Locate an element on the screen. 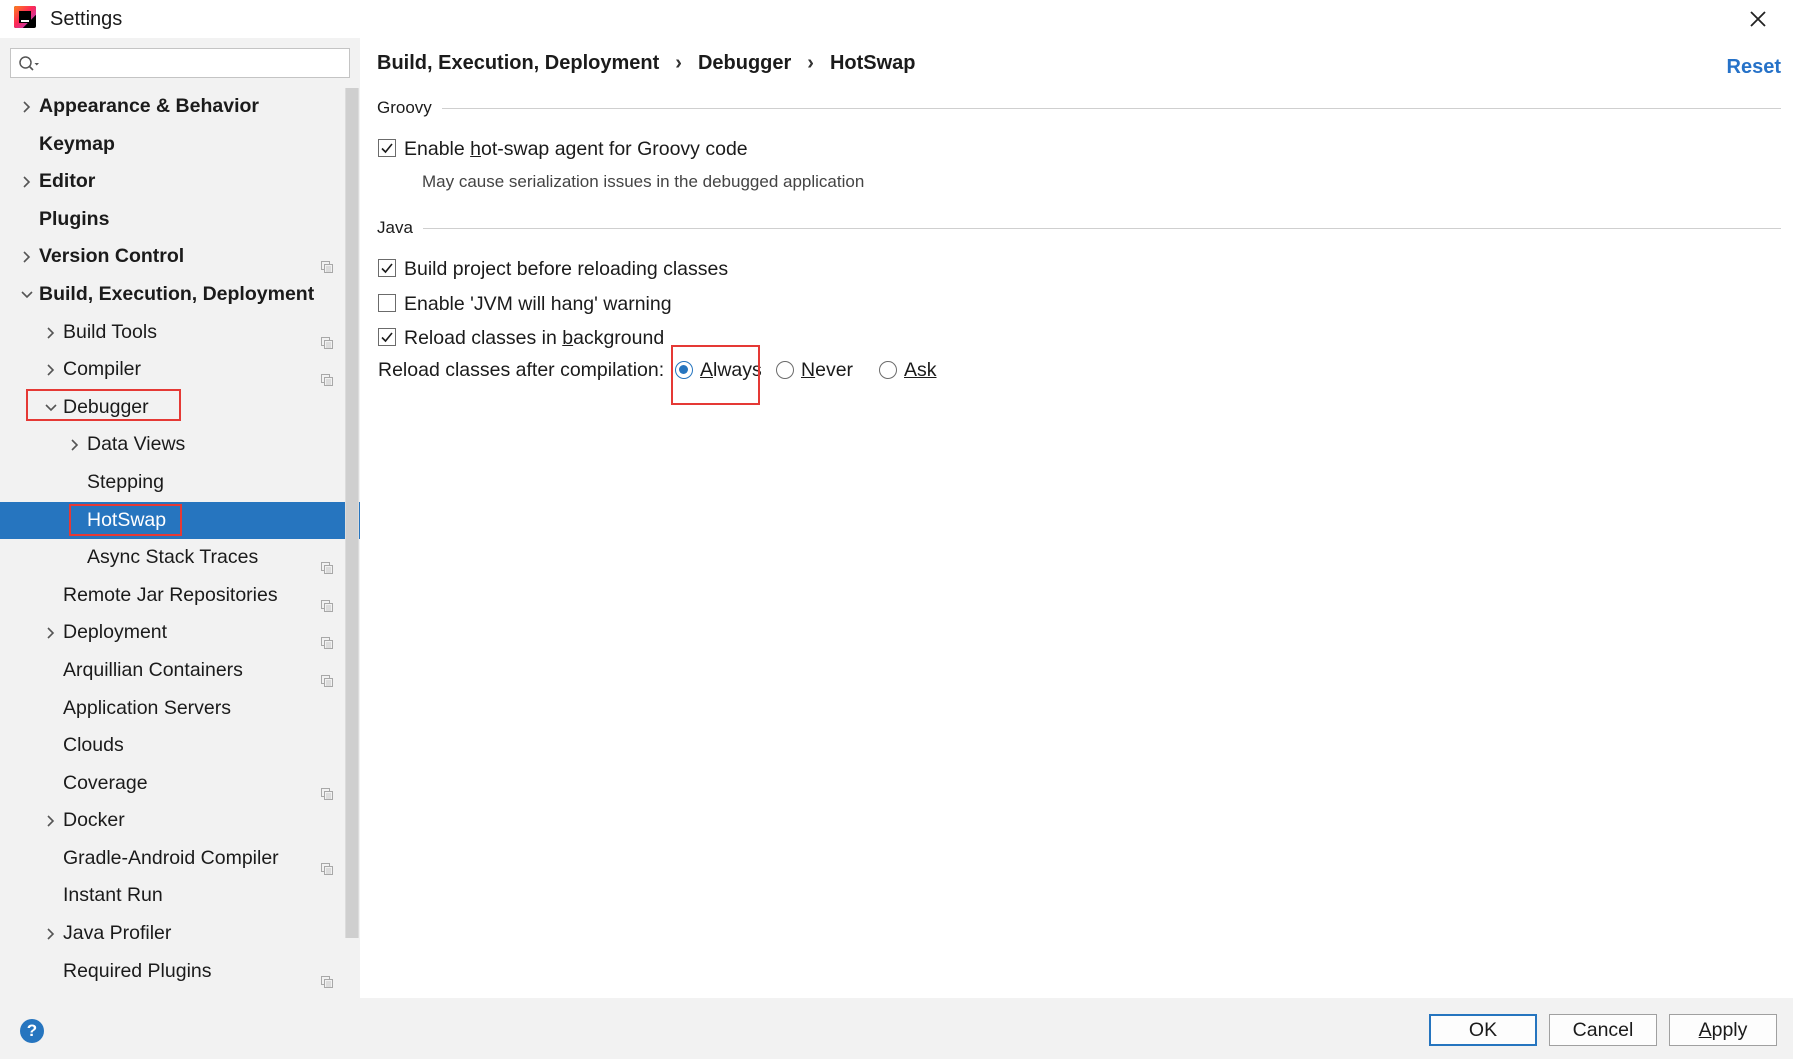  search-input is located at coordinates (180, 63).